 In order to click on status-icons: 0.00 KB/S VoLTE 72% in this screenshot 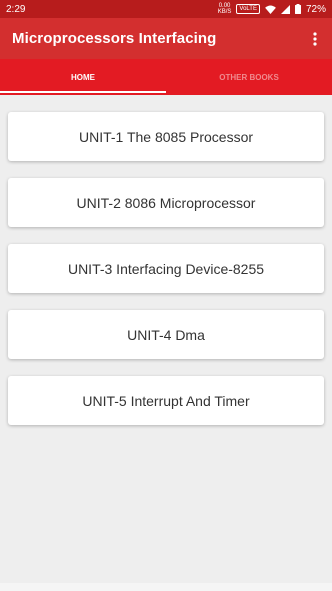, I will do `click(272, 9)`.